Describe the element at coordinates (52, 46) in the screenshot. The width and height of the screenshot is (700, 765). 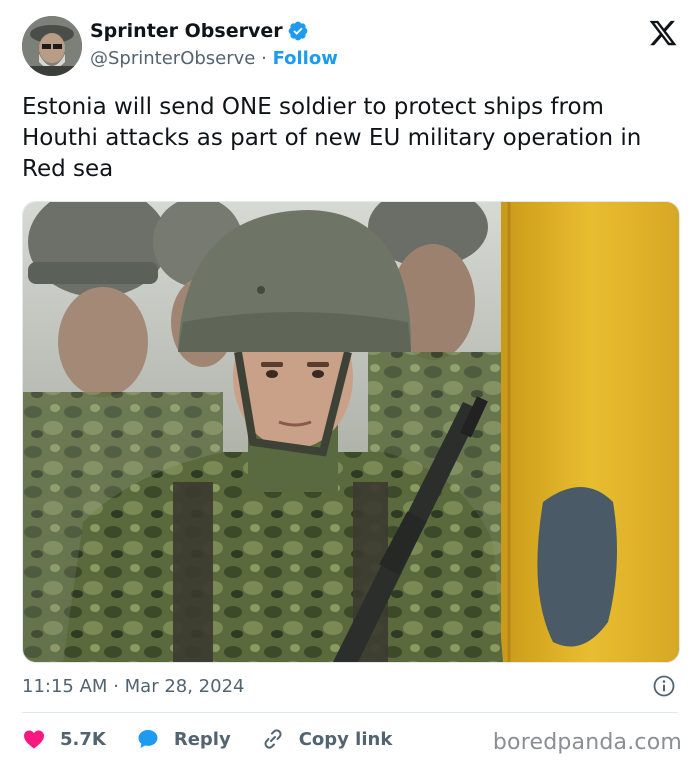
I see `avatar` at that location.